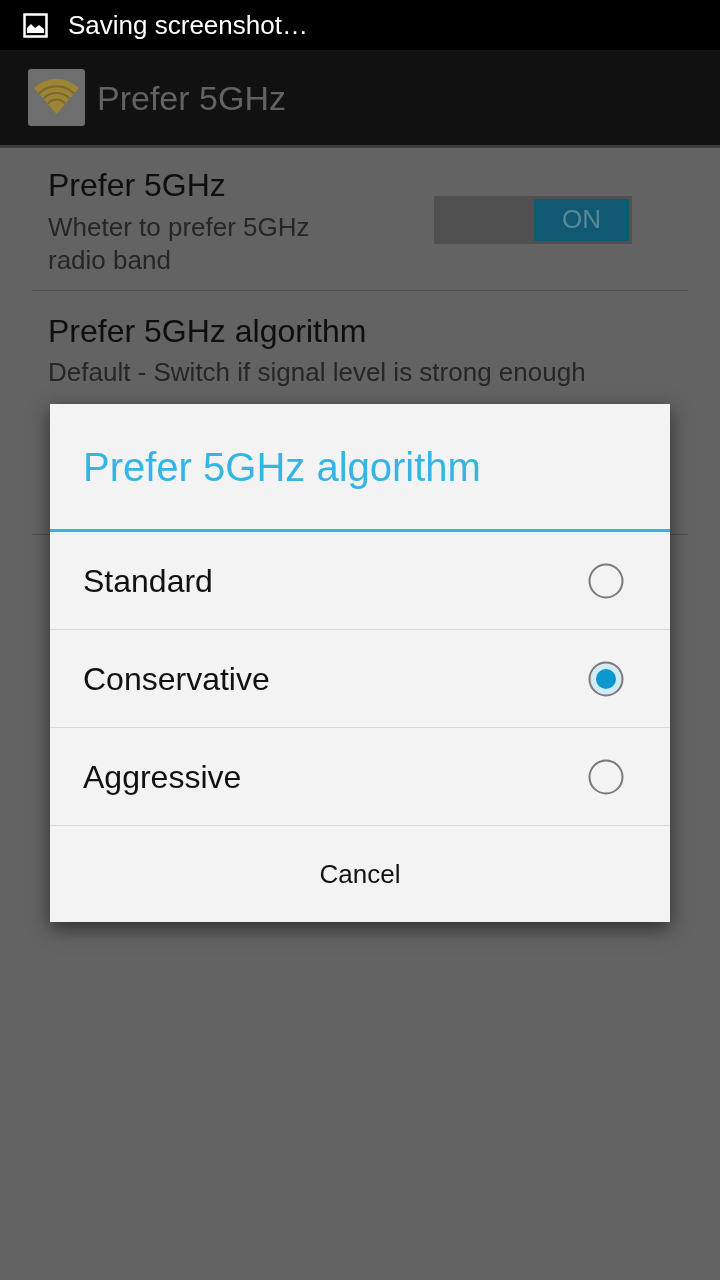 This screenshot has height=1280, width=720. What do you see at coordinates (137, 185) in the screenshot?
I see `preference-title: Prefer 5GHz` at bounding box center [137, 185].